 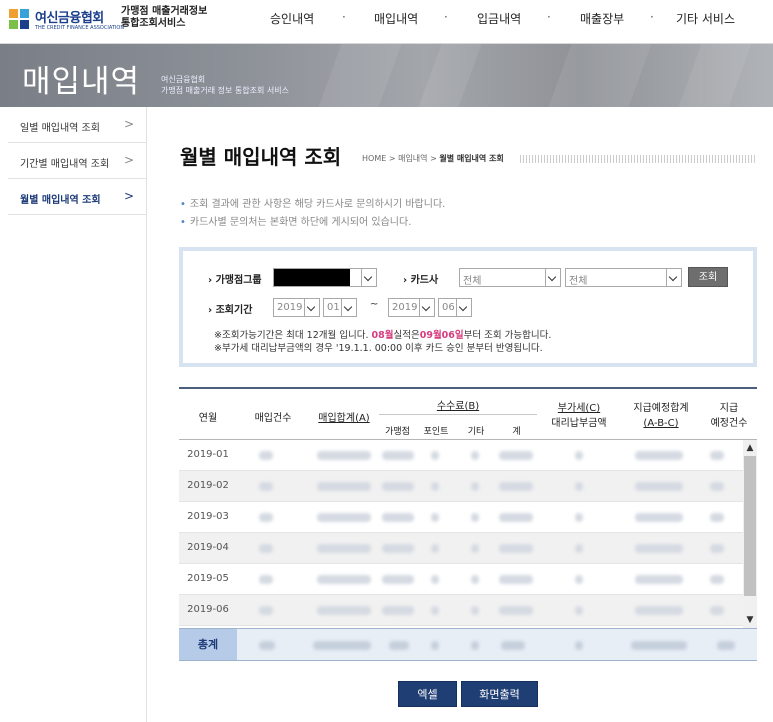 I want to click on banner-sub-line1: 여신금융협회, so click(x=183, y=79).